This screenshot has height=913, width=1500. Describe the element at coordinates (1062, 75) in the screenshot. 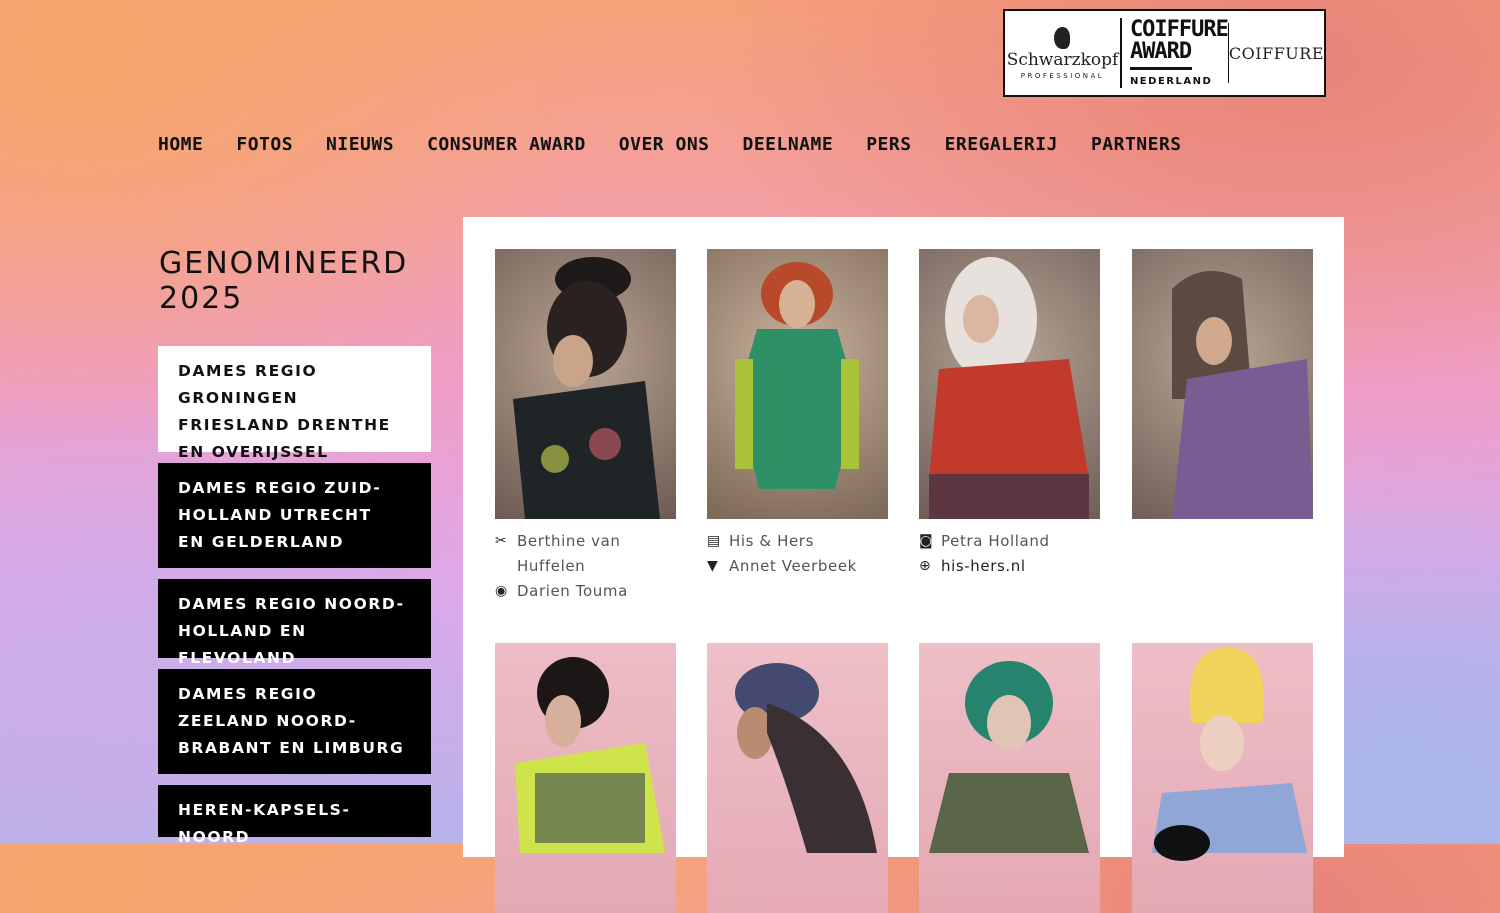

I see `brand-subtitle: PROFESSIONAL` at that location.